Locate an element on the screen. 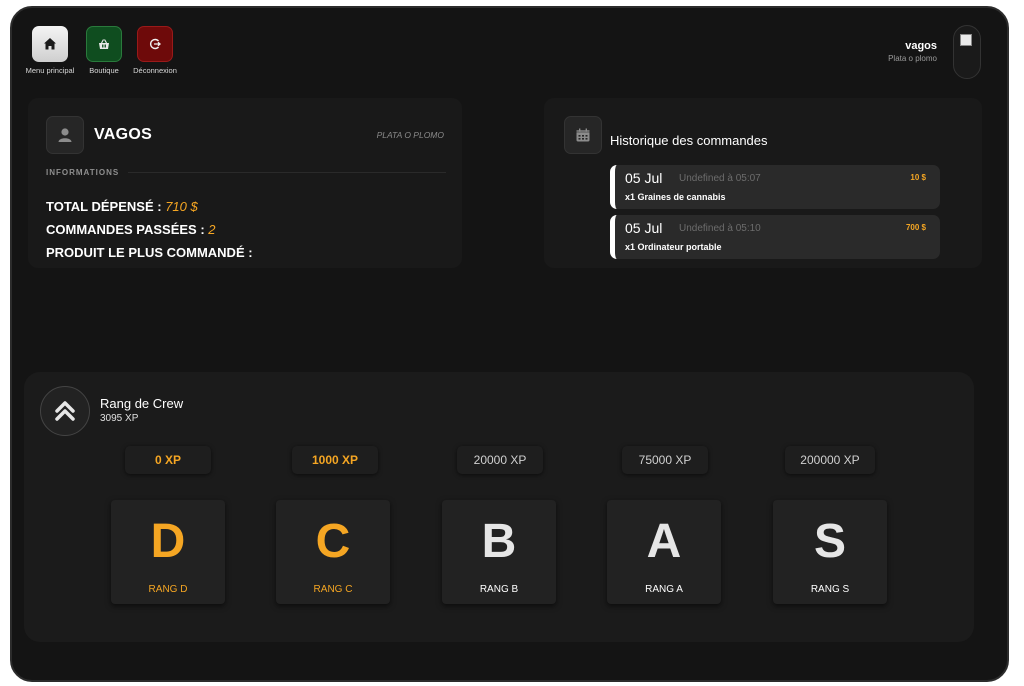 The image size is (1024, 686). xp-threshold: 20000 XP is located at coordinates (500, 460).